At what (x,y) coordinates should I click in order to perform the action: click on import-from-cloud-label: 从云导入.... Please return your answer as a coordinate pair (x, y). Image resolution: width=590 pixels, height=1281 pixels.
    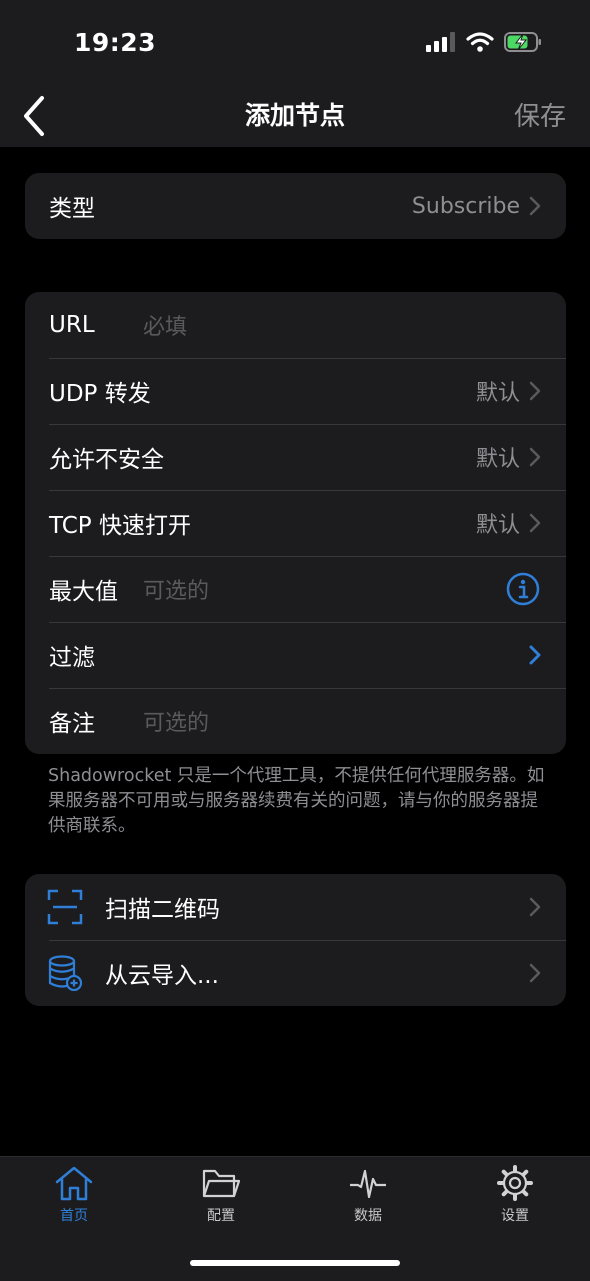
    Looking at the image, I should click on (162, 976).